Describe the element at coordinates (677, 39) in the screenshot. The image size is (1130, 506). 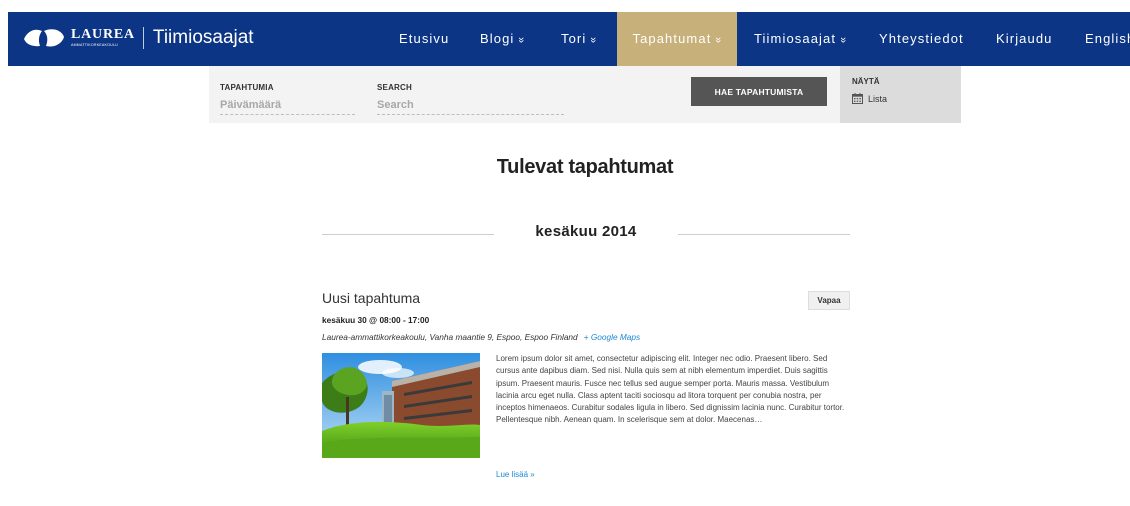
I see `nav-item-tapahtumat: Tapahtumat»` at that location.